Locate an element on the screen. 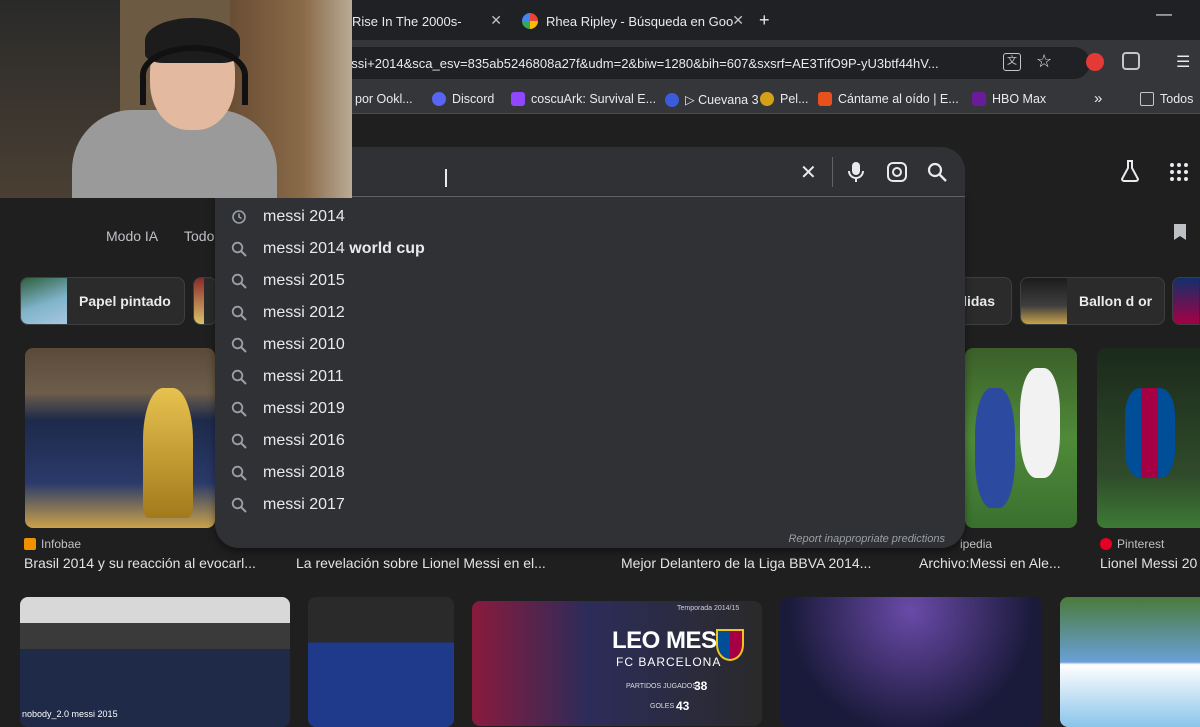  result-image-infobae is located at coordinates (120, 438).